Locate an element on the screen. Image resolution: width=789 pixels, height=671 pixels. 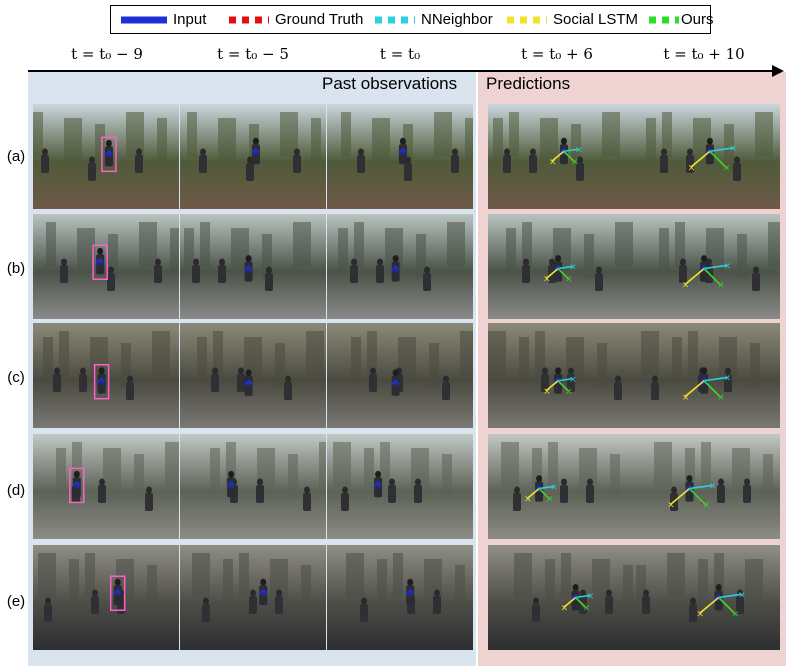
frame-row4-col3: × is located at coordinates (400, 486).